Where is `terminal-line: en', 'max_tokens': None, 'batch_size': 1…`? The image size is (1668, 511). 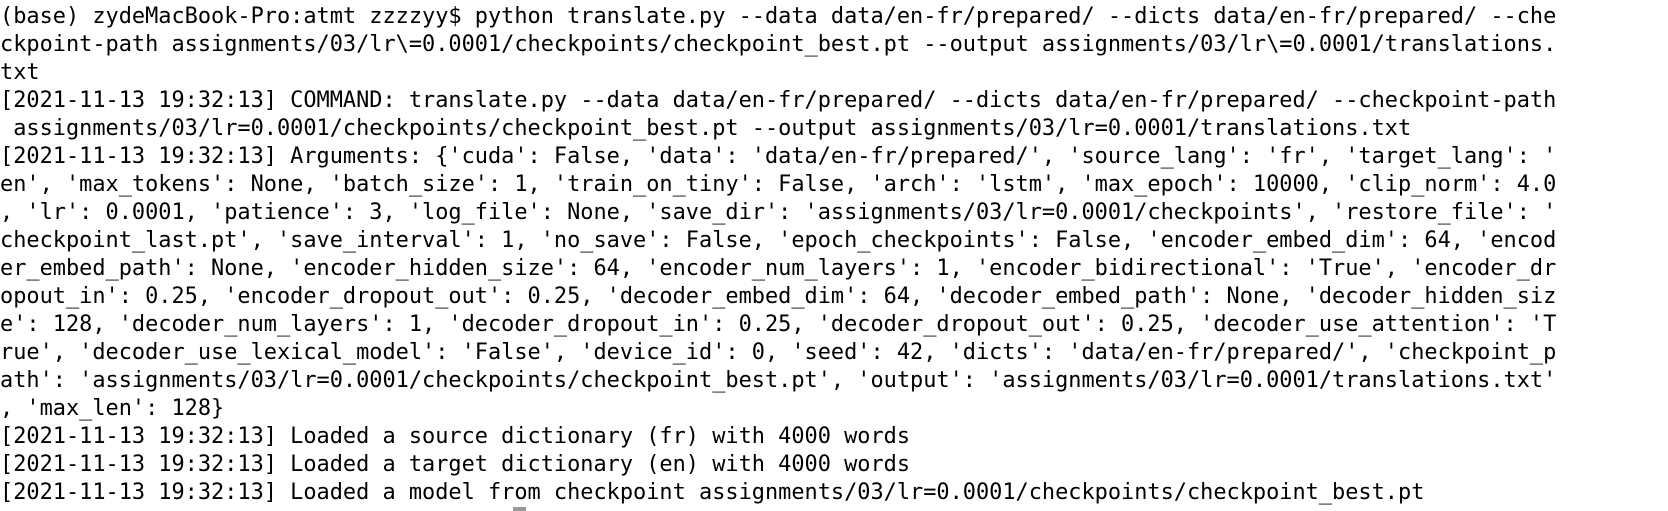 terminal-line: en', 'max_tokens': None, 'batch_size': 1… is located at coordinates (778, 184).